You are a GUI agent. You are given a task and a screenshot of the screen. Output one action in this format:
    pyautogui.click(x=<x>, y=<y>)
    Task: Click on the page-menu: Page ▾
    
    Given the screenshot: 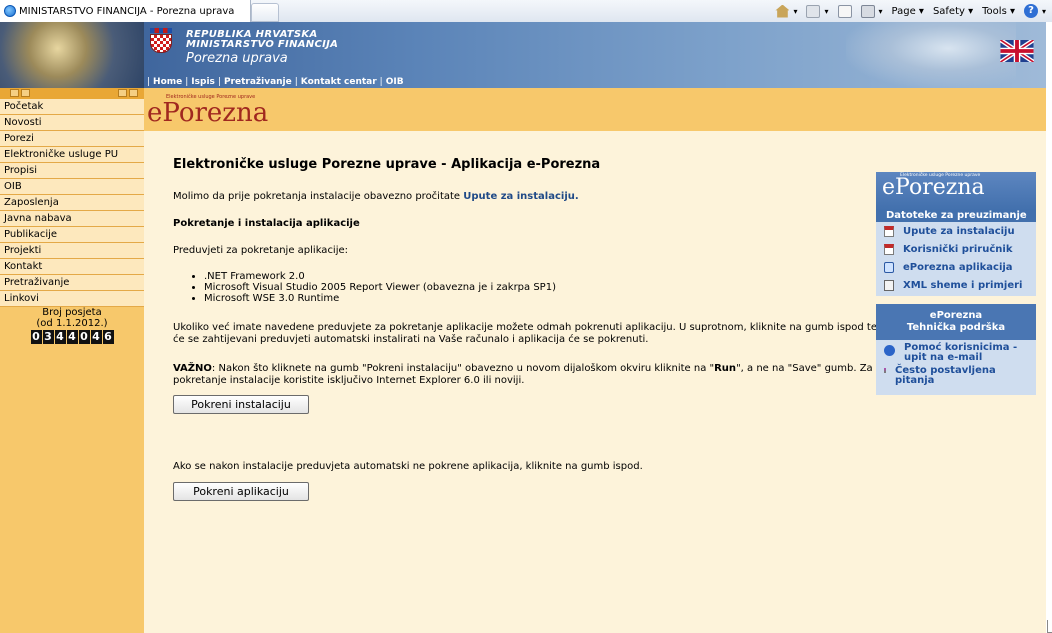 What is the action you would take?
    pyautogui.click(x=908, y=11)
    